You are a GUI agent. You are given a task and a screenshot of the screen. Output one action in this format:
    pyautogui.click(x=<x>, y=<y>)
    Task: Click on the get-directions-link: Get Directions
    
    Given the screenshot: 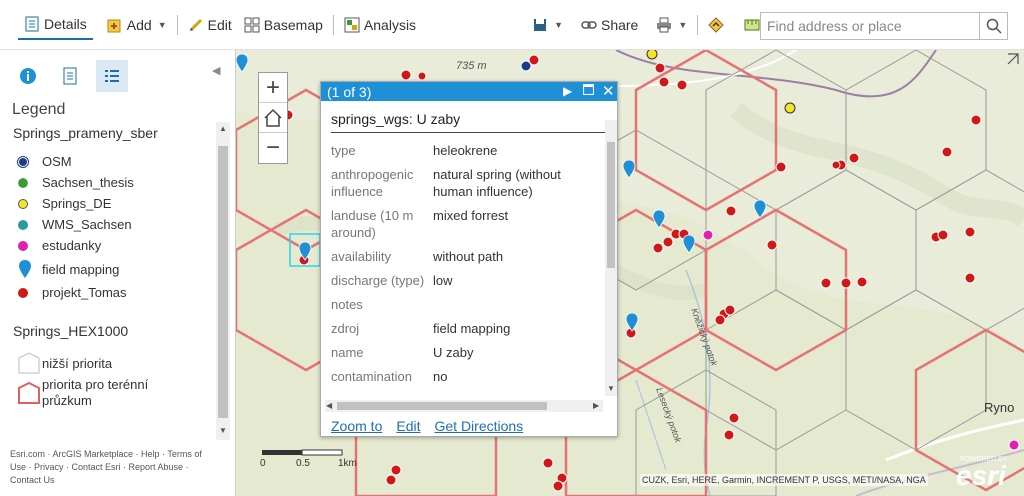 What is the action you would take?
    pyautogui.click(x=478, y=426)
    